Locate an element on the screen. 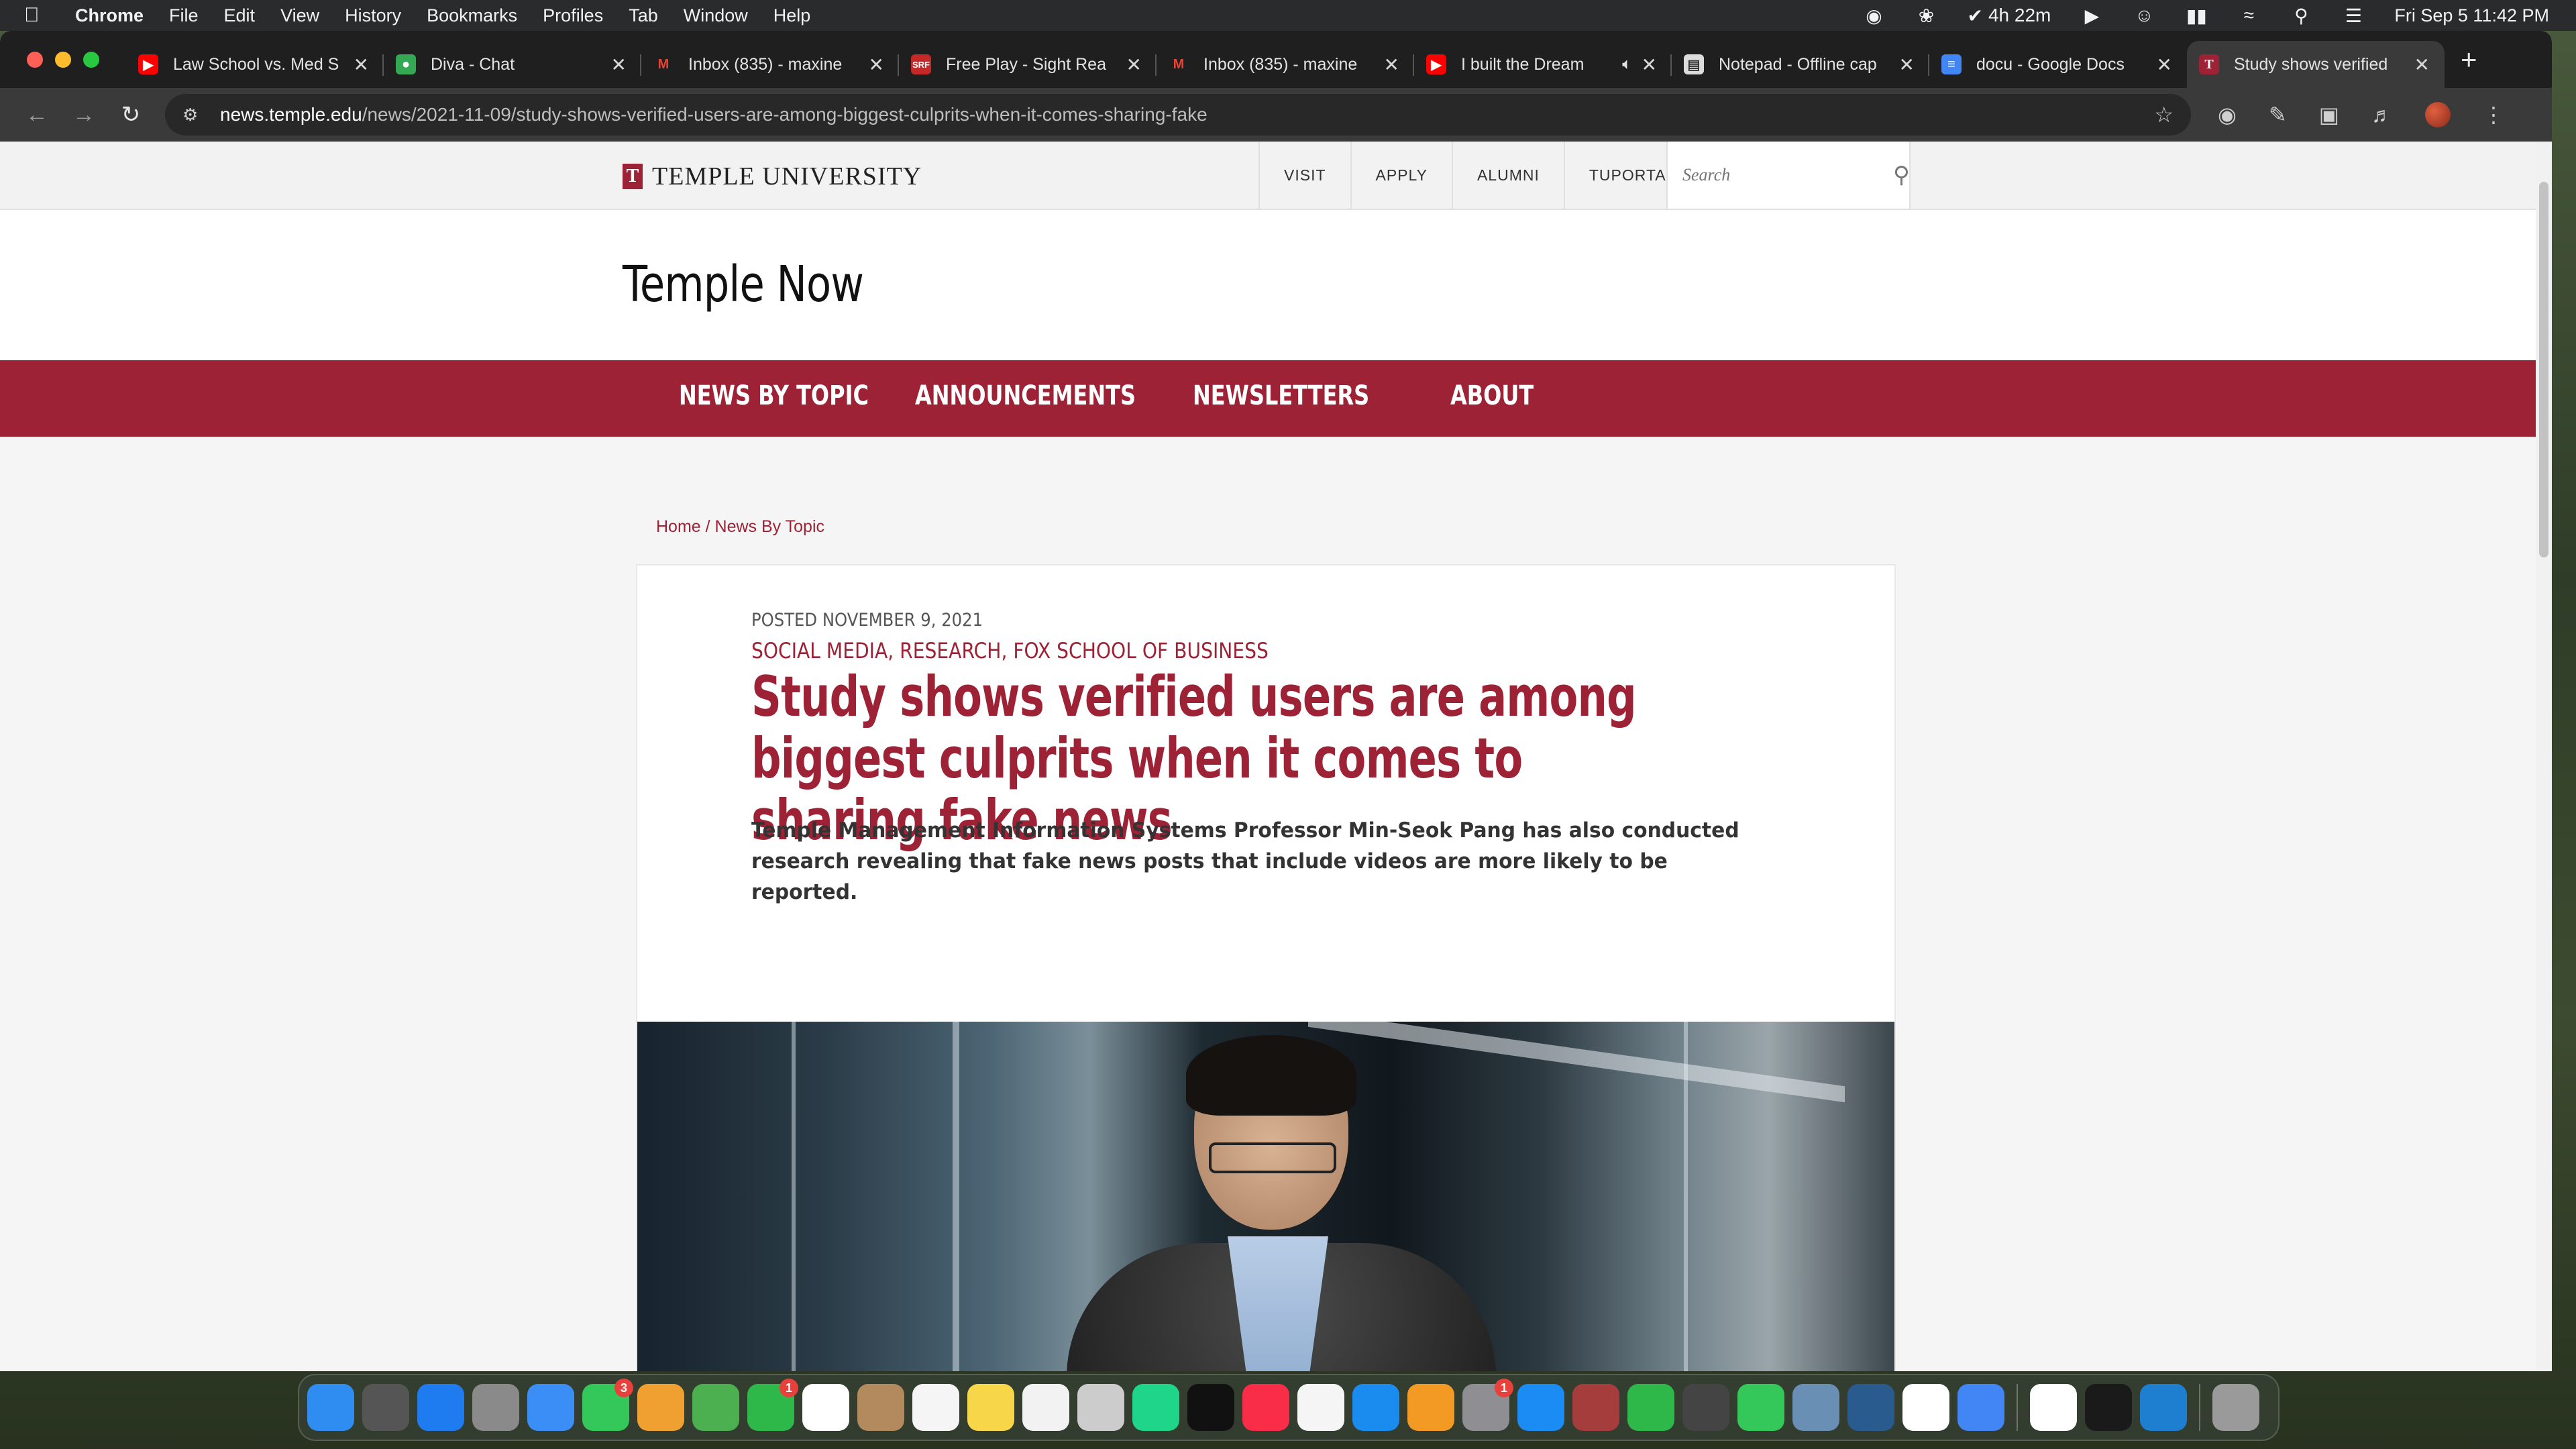 The width and height of the screenshot is (2576, 1449). contacts-icon is located at coordinates (880, 1407).